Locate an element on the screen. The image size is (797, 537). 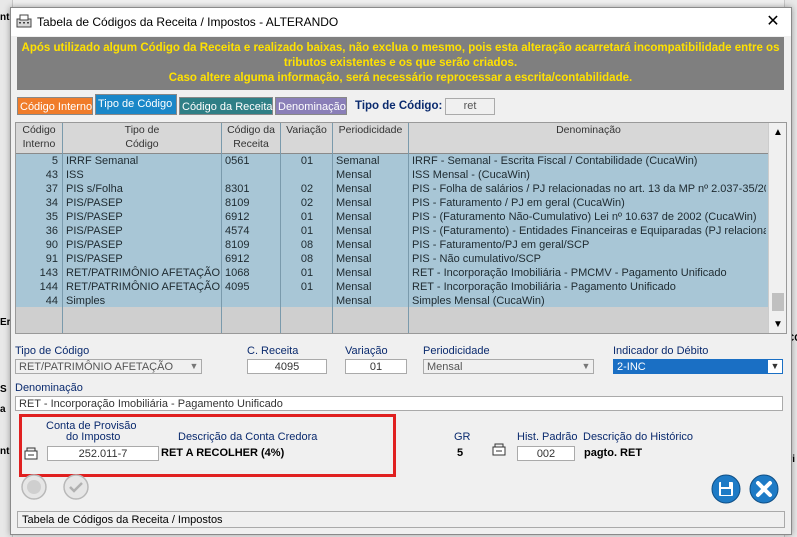
table-cell: 02 is located at coordinates (307, 203).